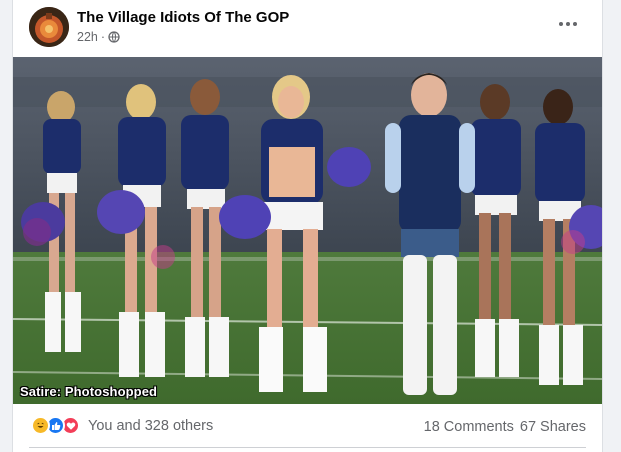 This screenshot has width=621, height=452. What do you see at coordinates (89, 391) in the screenshot?
I see `image-caption: Satire: Photoshopped` at bounding box center [89, 391].